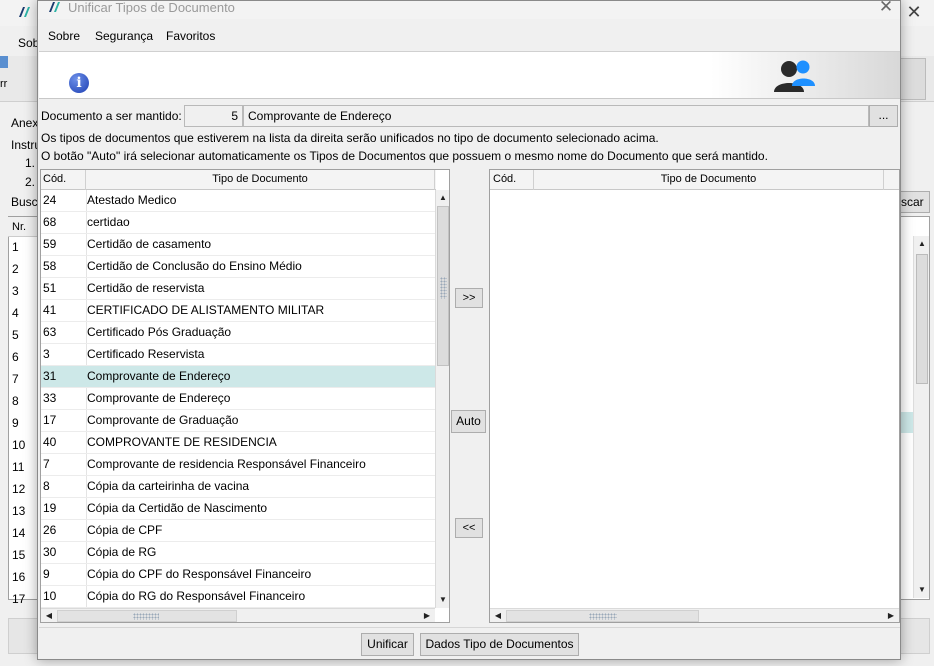 The height and width of the screenshot is (666, 934). Describe the element at coordinates (30, 163) in the screenshot. I see `background-label-1: 1.` at that location.